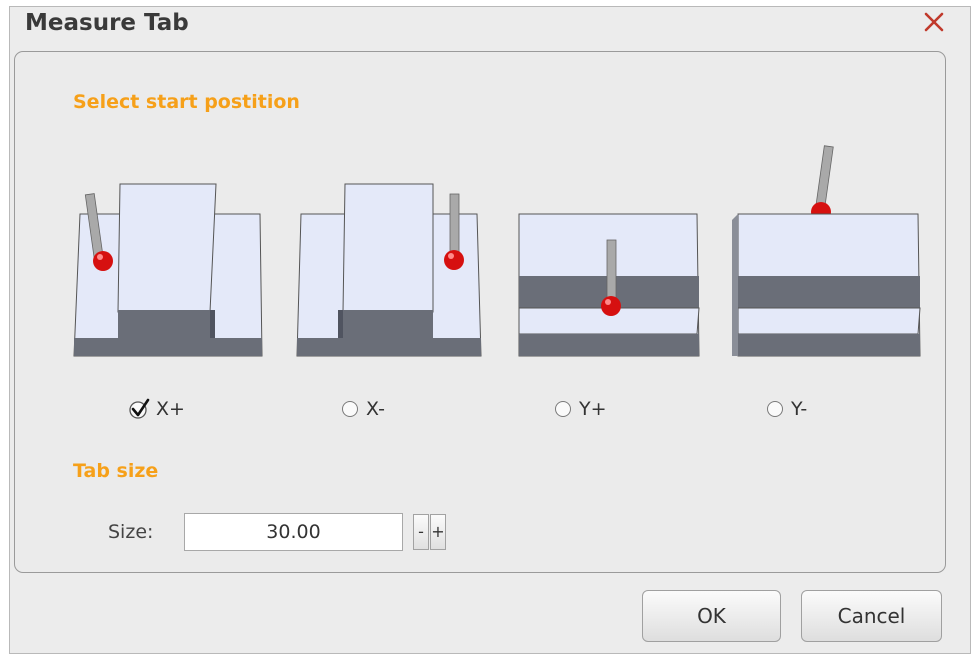 The width and height of the screenshot is (979, 657). I want to click on radio-x-minus, so click(350, 409).